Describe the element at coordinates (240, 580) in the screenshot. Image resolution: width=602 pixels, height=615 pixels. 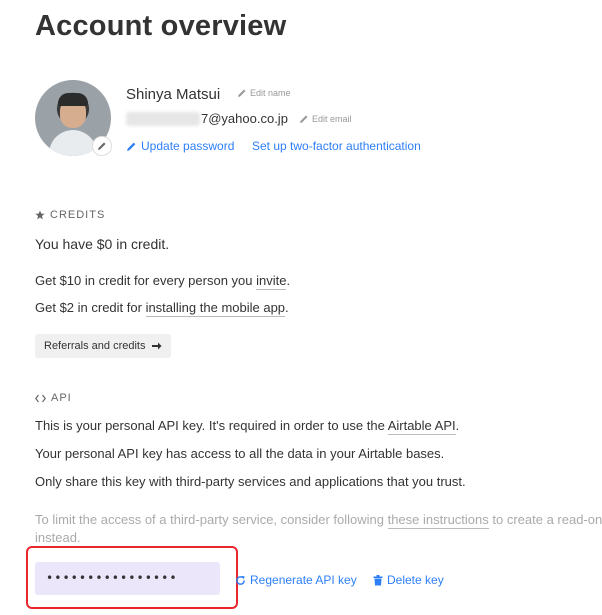
I see `refresh-icon` at that location.